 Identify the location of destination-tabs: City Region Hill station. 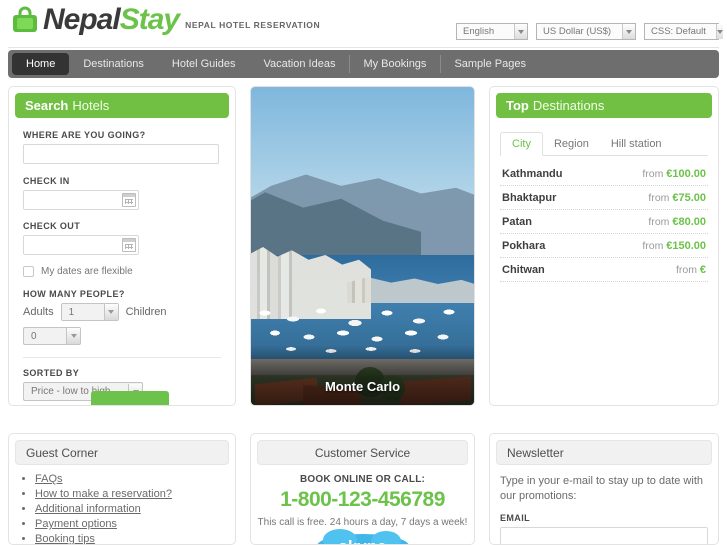
(604, 144).